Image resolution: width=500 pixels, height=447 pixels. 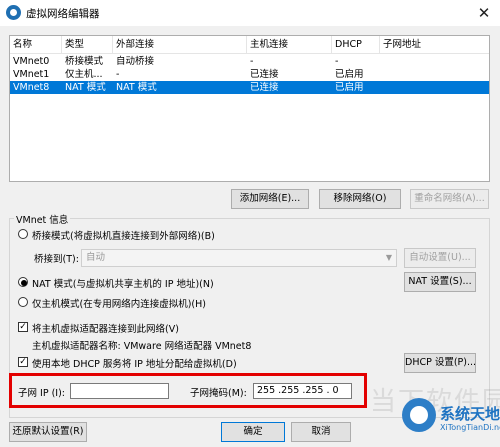 I want to click on site-logo-icon, so click(x=419, y=415).